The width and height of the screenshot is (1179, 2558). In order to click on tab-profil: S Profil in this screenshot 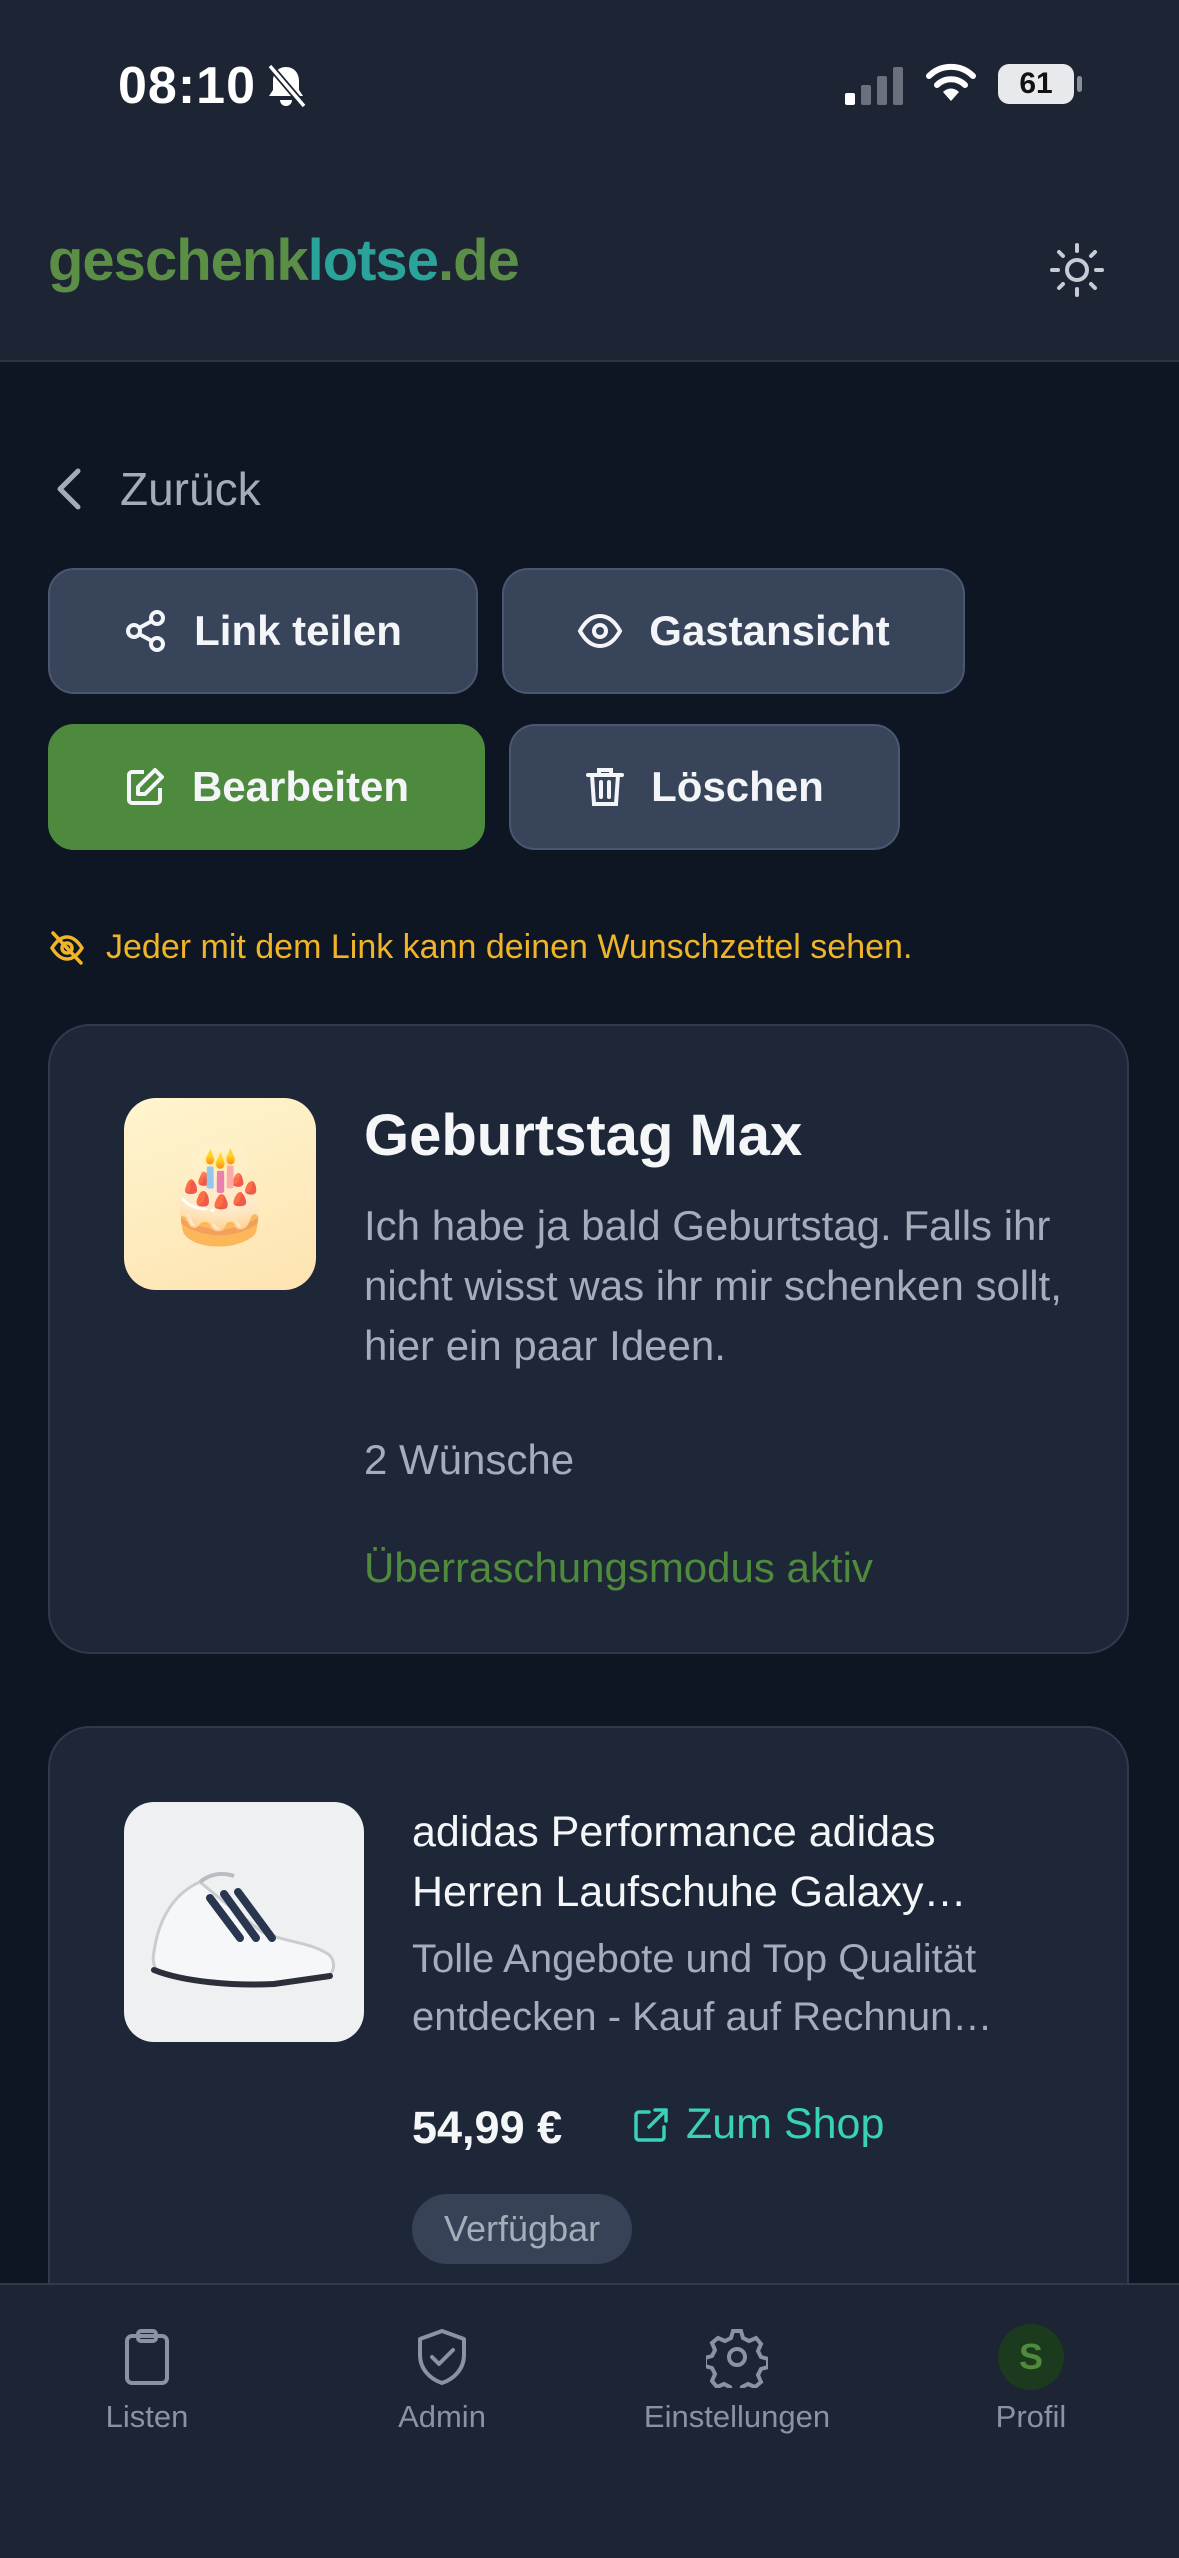, I will do `click(1031, 2378)`.